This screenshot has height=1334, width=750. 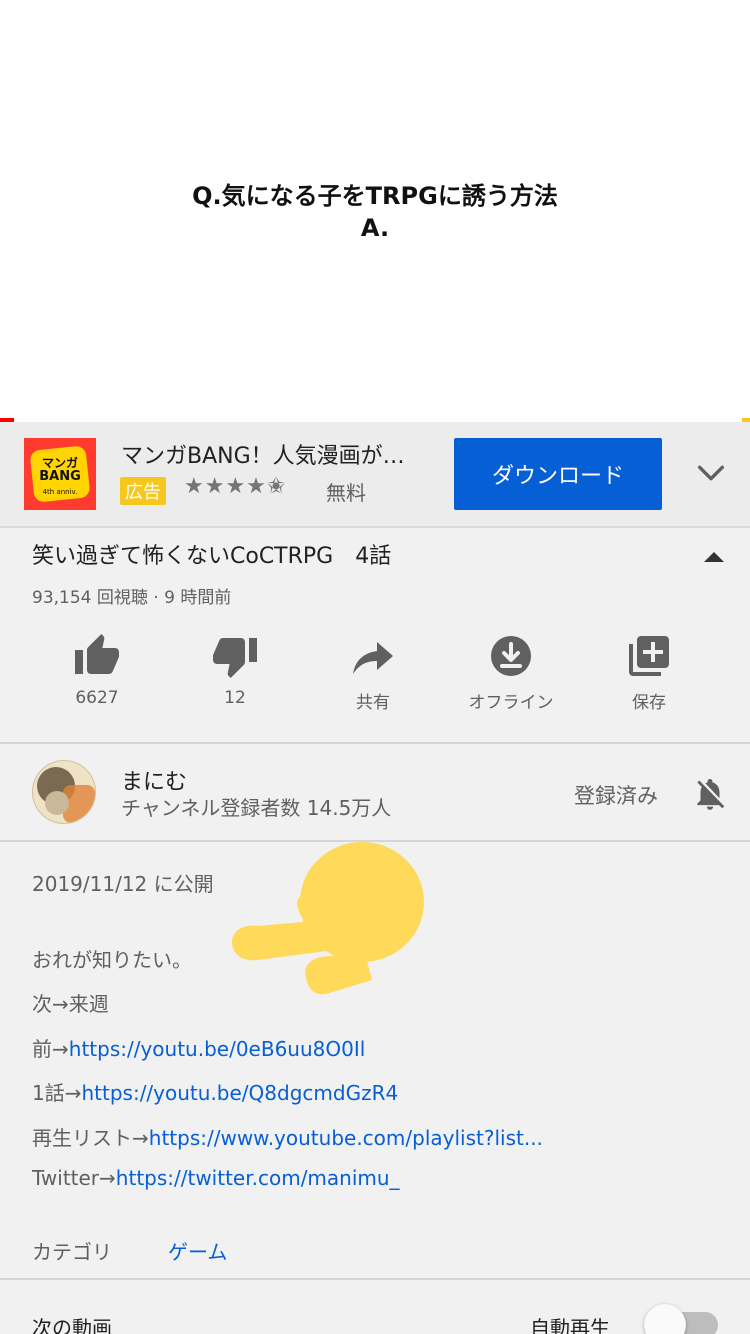 What do you see at coordinates (711, 473) in the screenshot?
I see `chevron-down-icon` at bounding box center [711, 473].